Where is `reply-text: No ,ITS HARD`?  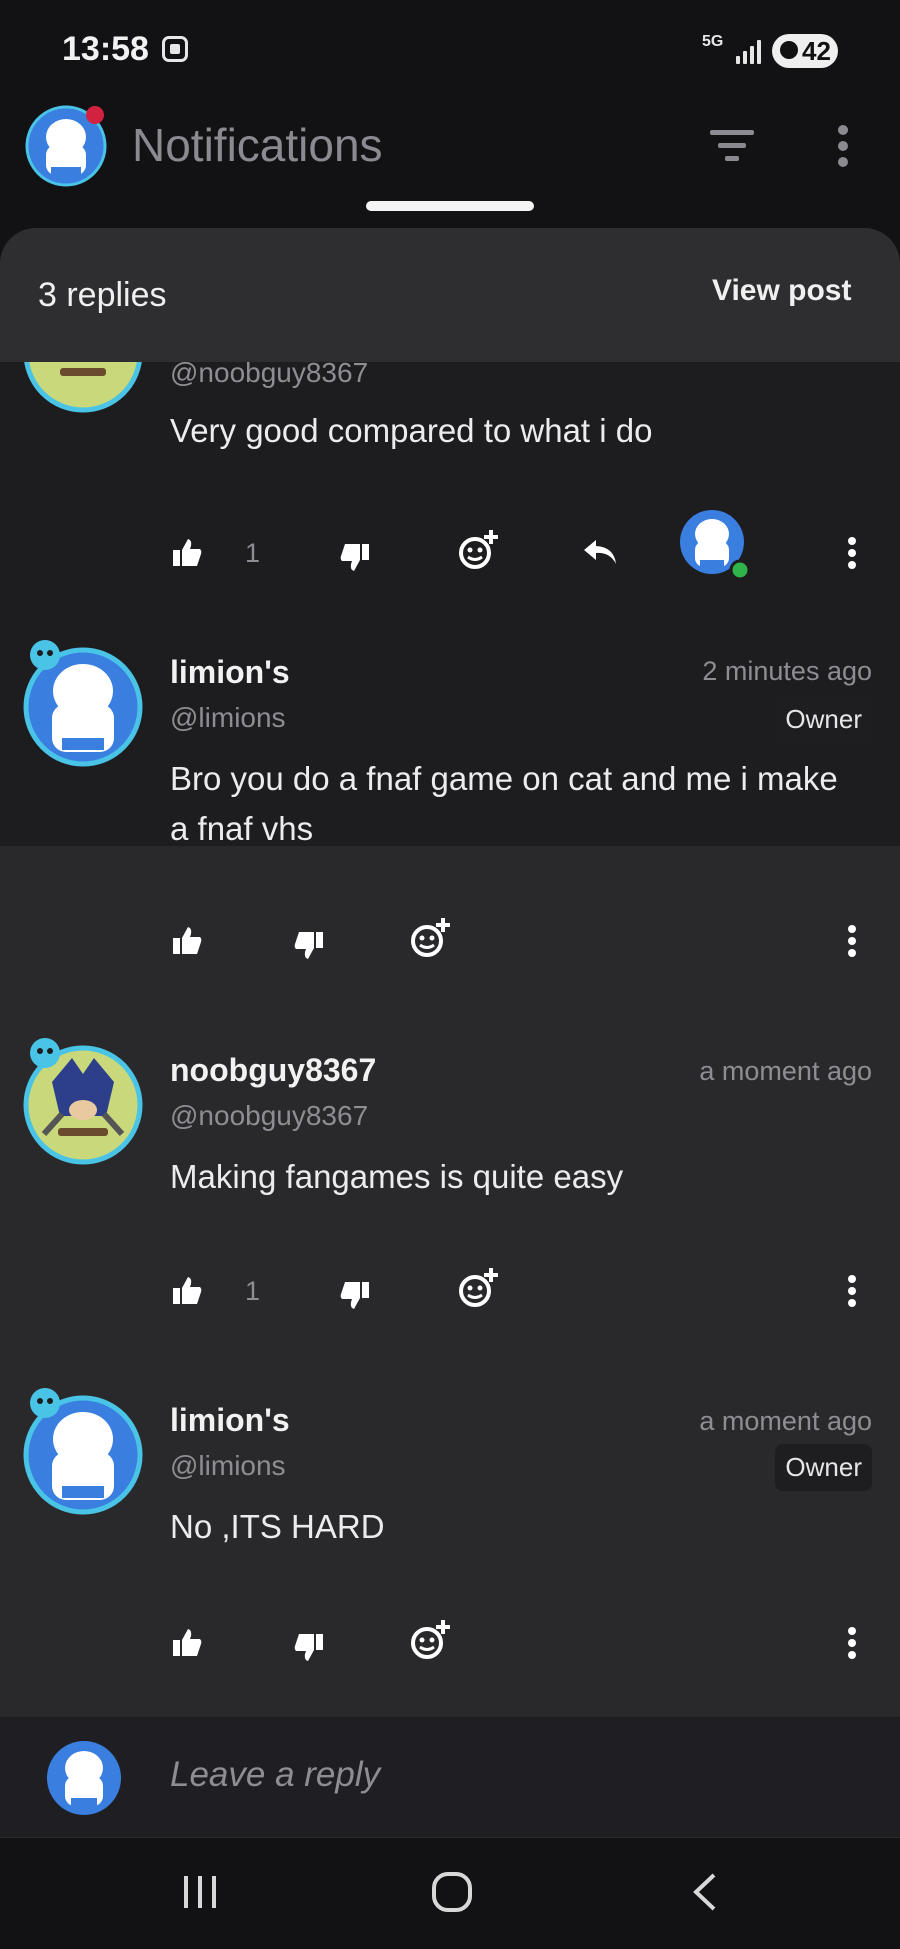 reply-text: No ,ITS HARD is located at coordinates (277, 1526).